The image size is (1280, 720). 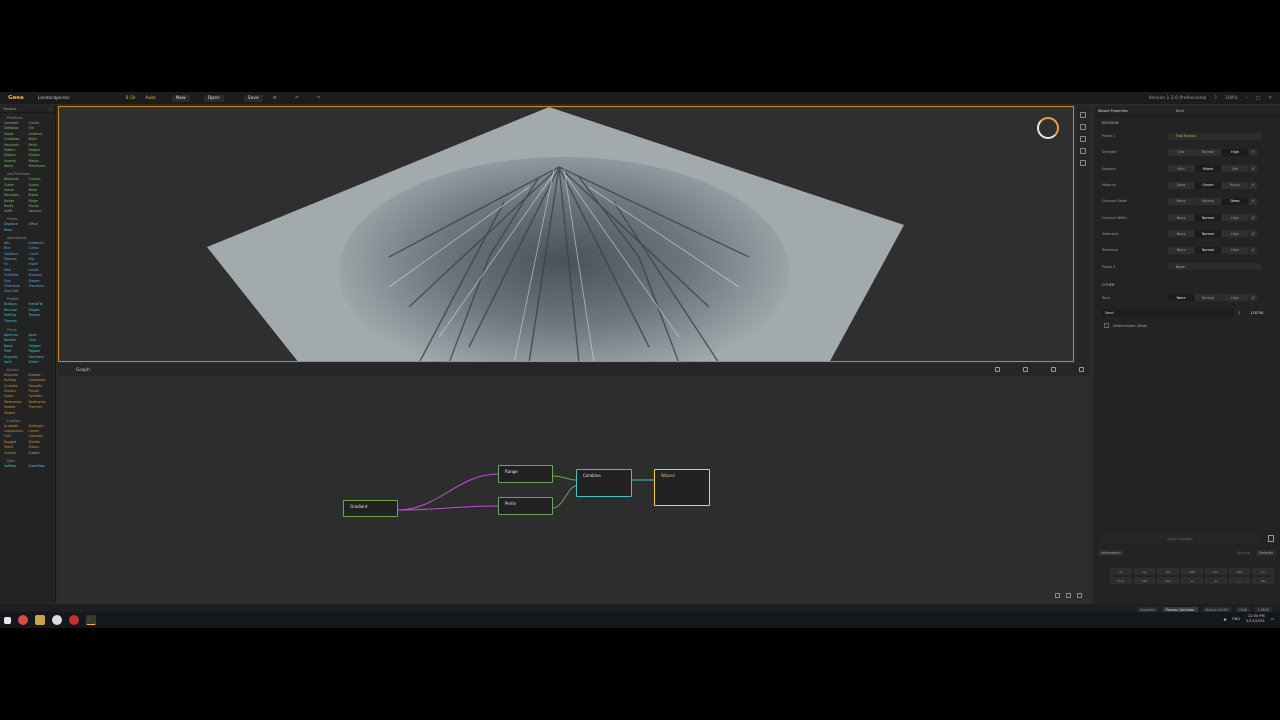 What do you see at coordinates (1079, 595) in the screenshot?
I see `collapse-icon` at bounding box center [1079, 595].